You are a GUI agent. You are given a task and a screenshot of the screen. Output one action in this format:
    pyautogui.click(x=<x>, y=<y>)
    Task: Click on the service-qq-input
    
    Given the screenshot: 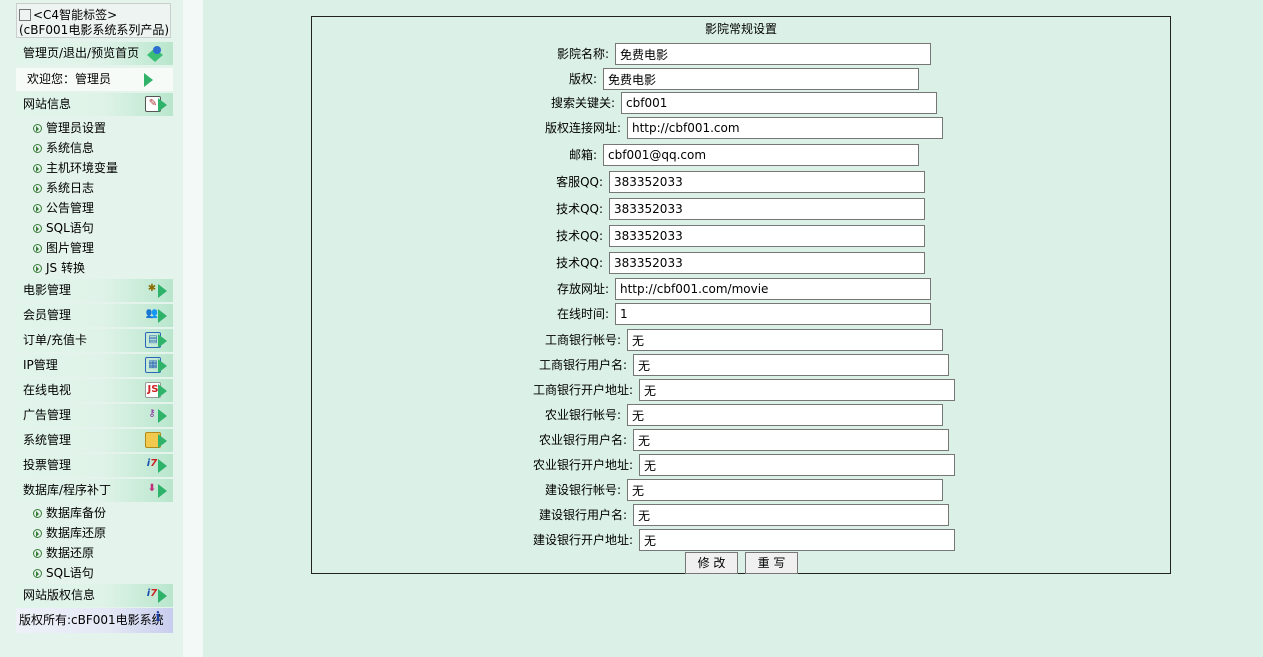 What is the action you would take?
    pyautogui.click(x=767, y=182)
    